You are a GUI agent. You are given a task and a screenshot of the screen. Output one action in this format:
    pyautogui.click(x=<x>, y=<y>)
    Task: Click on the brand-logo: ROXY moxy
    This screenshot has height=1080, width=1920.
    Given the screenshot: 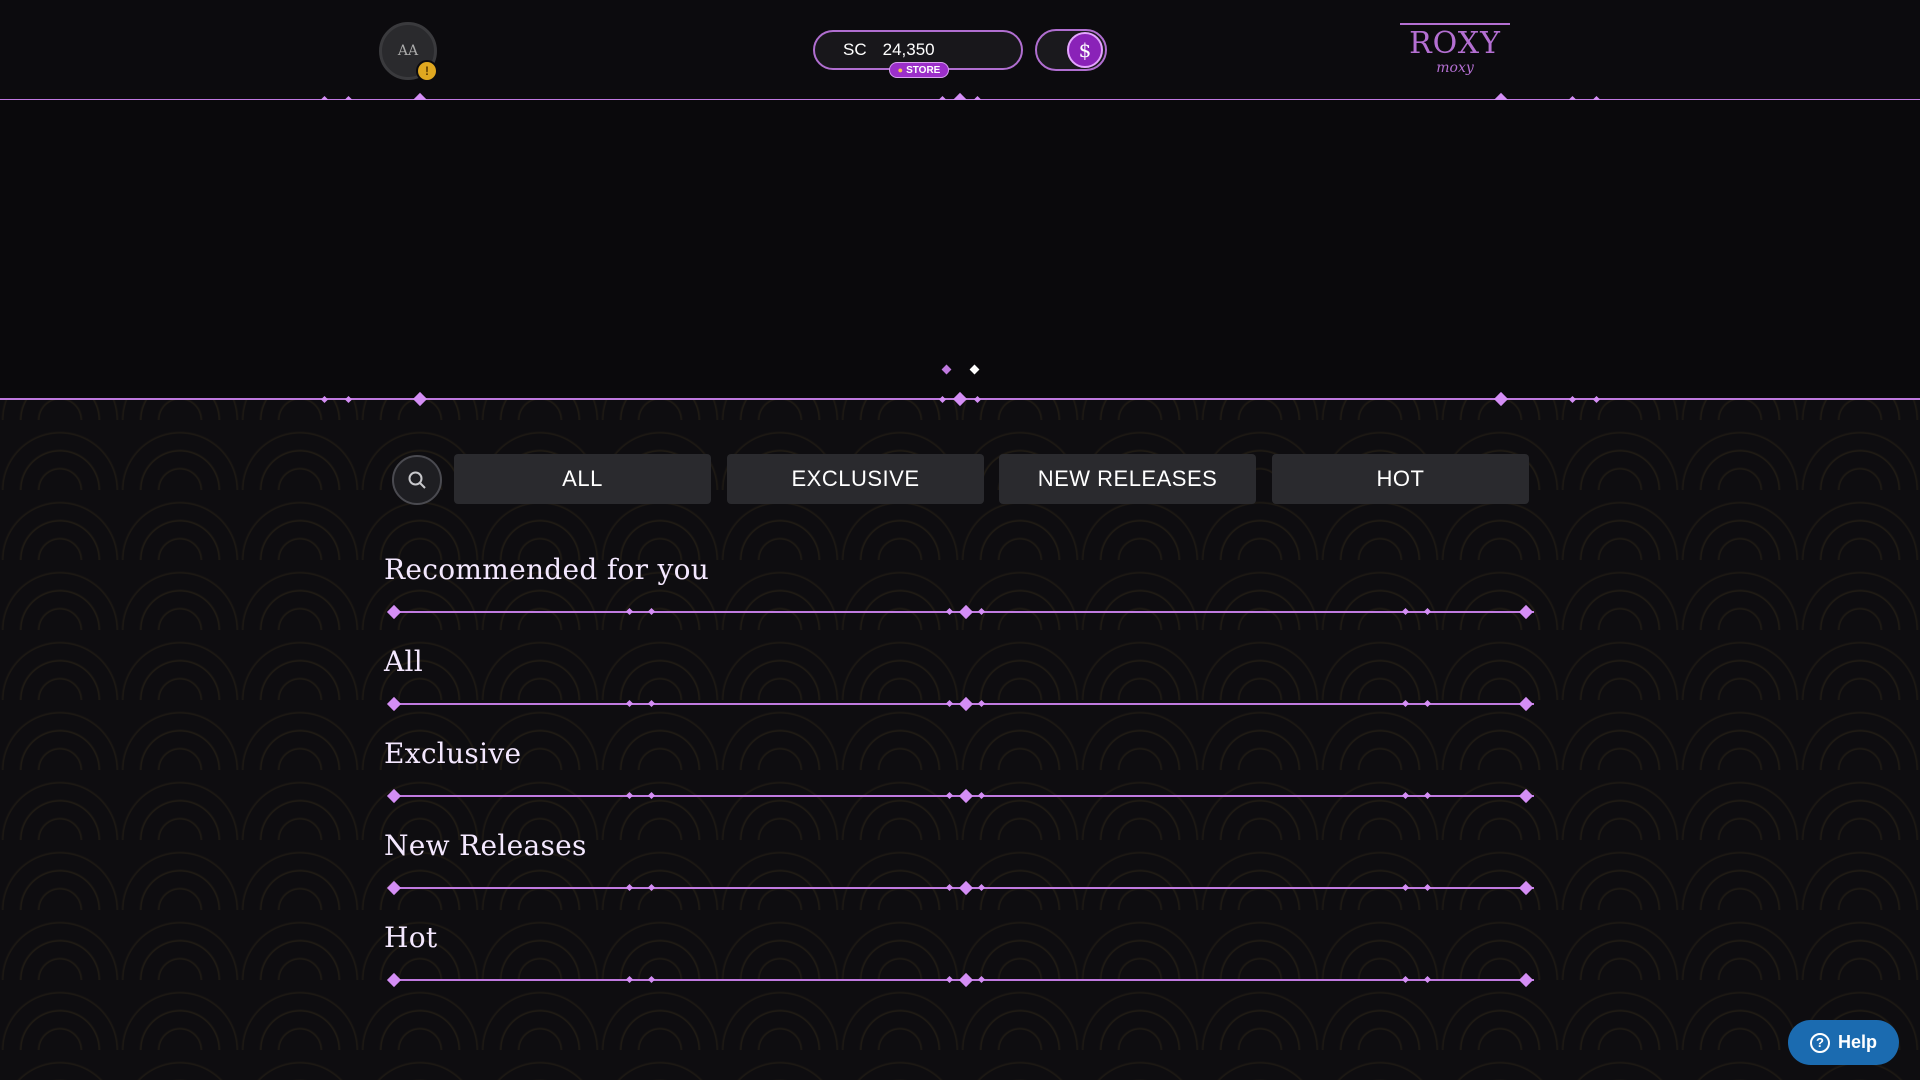 What is the action you would take?
    pyautogui.click(x=1455, y=50)
    